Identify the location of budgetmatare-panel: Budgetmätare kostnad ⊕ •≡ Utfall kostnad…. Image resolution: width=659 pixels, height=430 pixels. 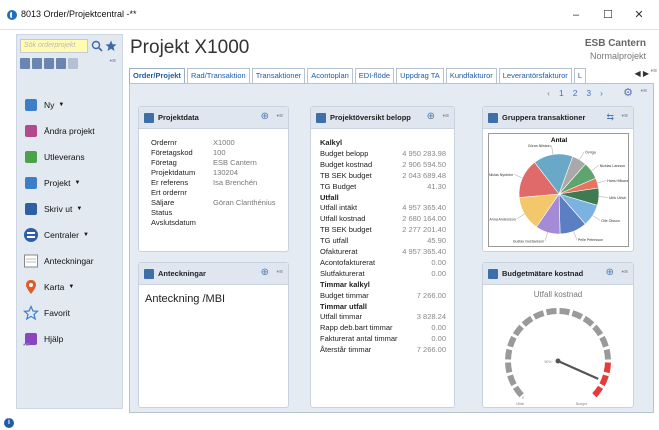
(558, 335).